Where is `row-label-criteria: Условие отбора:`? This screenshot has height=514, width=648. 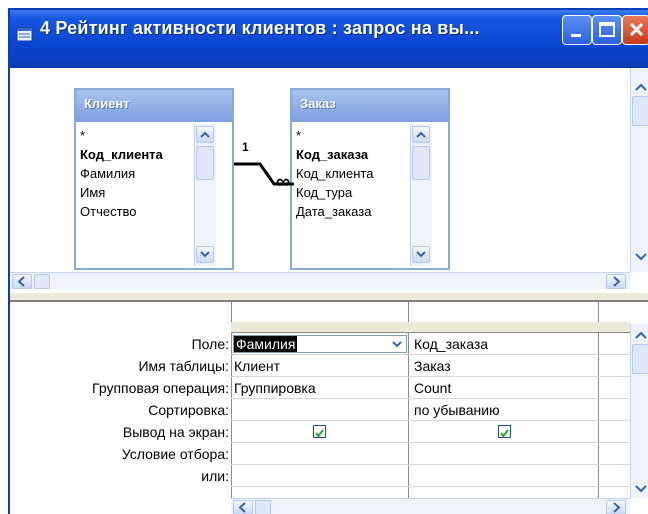
row-label-criteria: Условие отбора: is located at coordinates (175, 454).